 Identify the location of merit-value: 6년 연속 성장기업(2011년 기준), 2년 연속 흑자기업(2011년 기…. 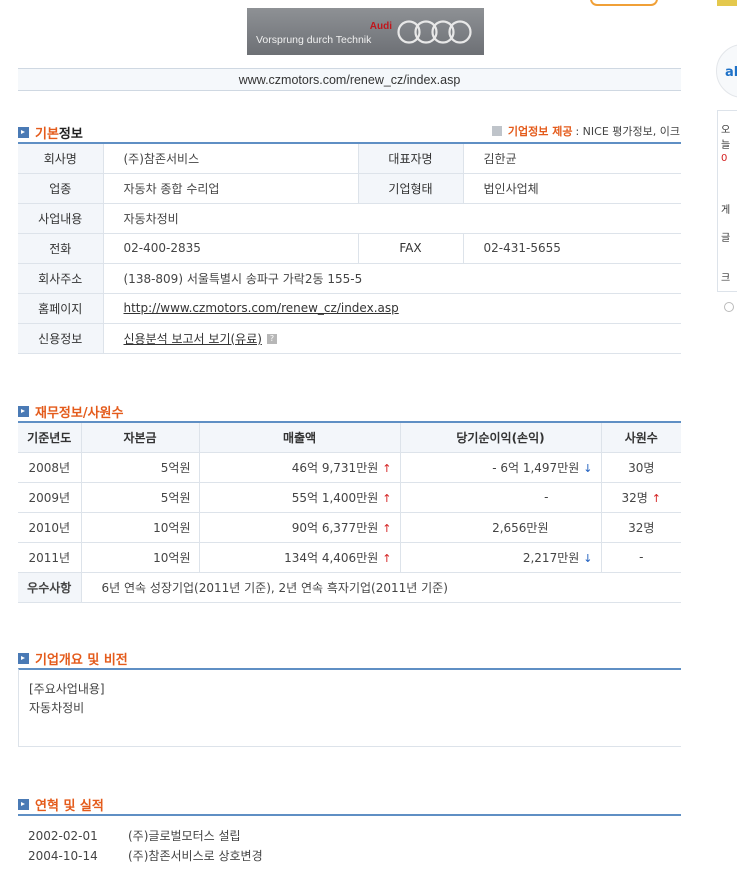
(381, 587).